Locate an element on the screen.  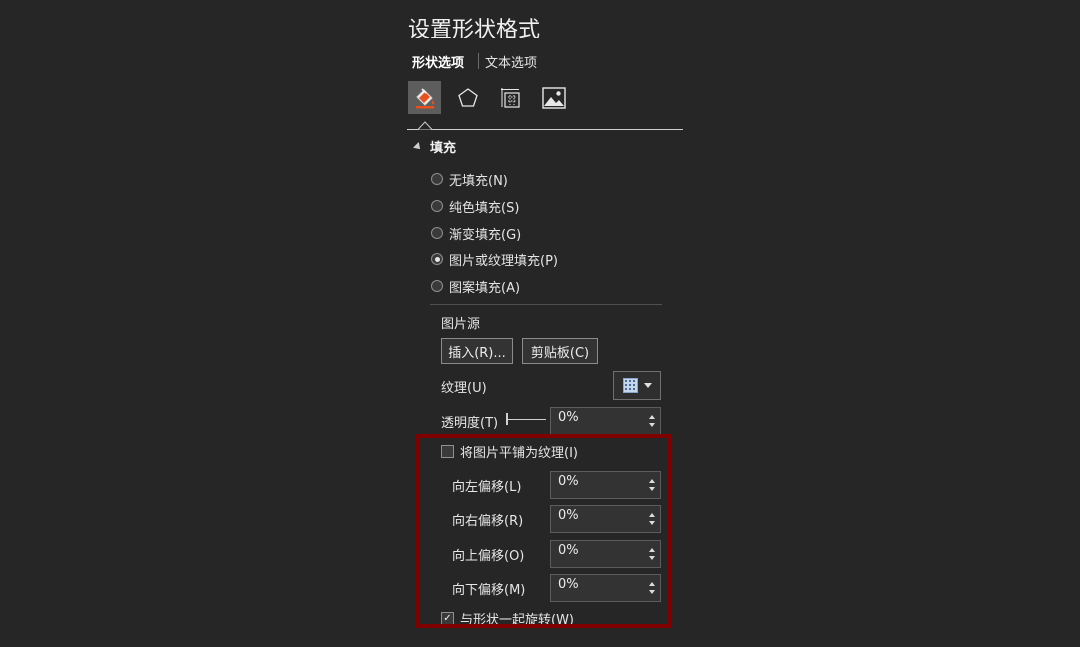
picture-tab is located at coordinates (553, 97).